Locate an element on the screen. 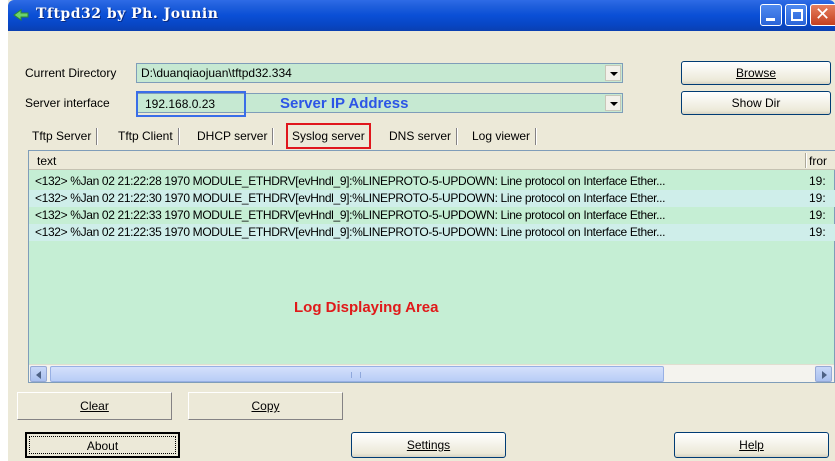 The height and width of the screenshot is (461, 835). server-ip-annotation: Server IP Address is located at coordinates (344, 103).